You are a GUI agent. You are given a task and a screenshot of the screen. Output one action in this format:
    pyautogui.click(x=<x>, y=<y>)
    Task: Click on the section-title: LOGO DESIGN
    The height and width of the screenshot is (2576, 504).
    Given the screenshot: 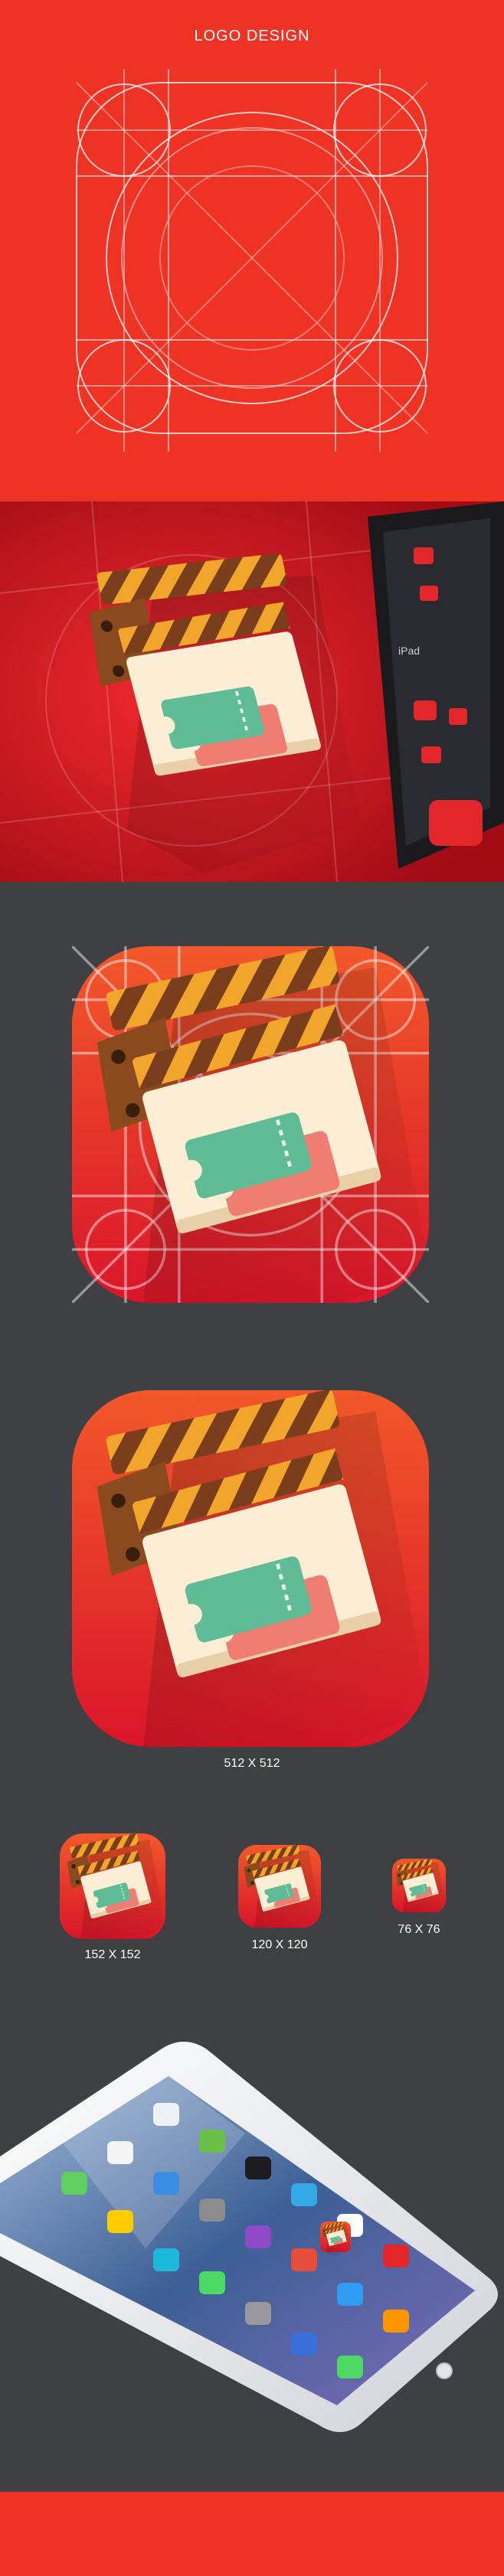 What is the action you would take?
    pyautogui.click(x=252, y=36)
    